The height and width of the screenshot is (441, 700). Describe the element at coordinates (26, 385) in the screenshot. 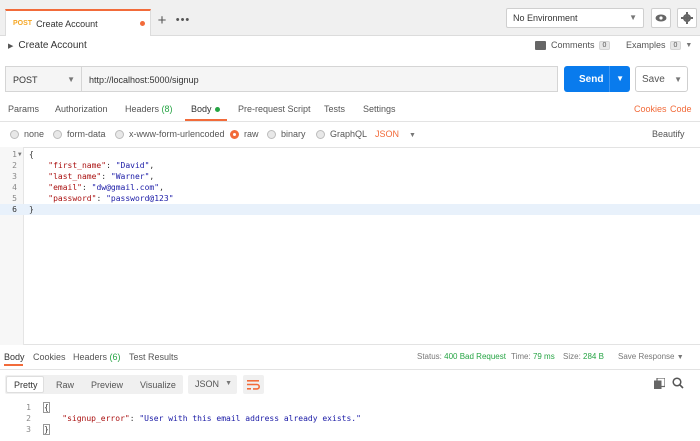

I see `view-mode-pretty: Pretty` at that location.